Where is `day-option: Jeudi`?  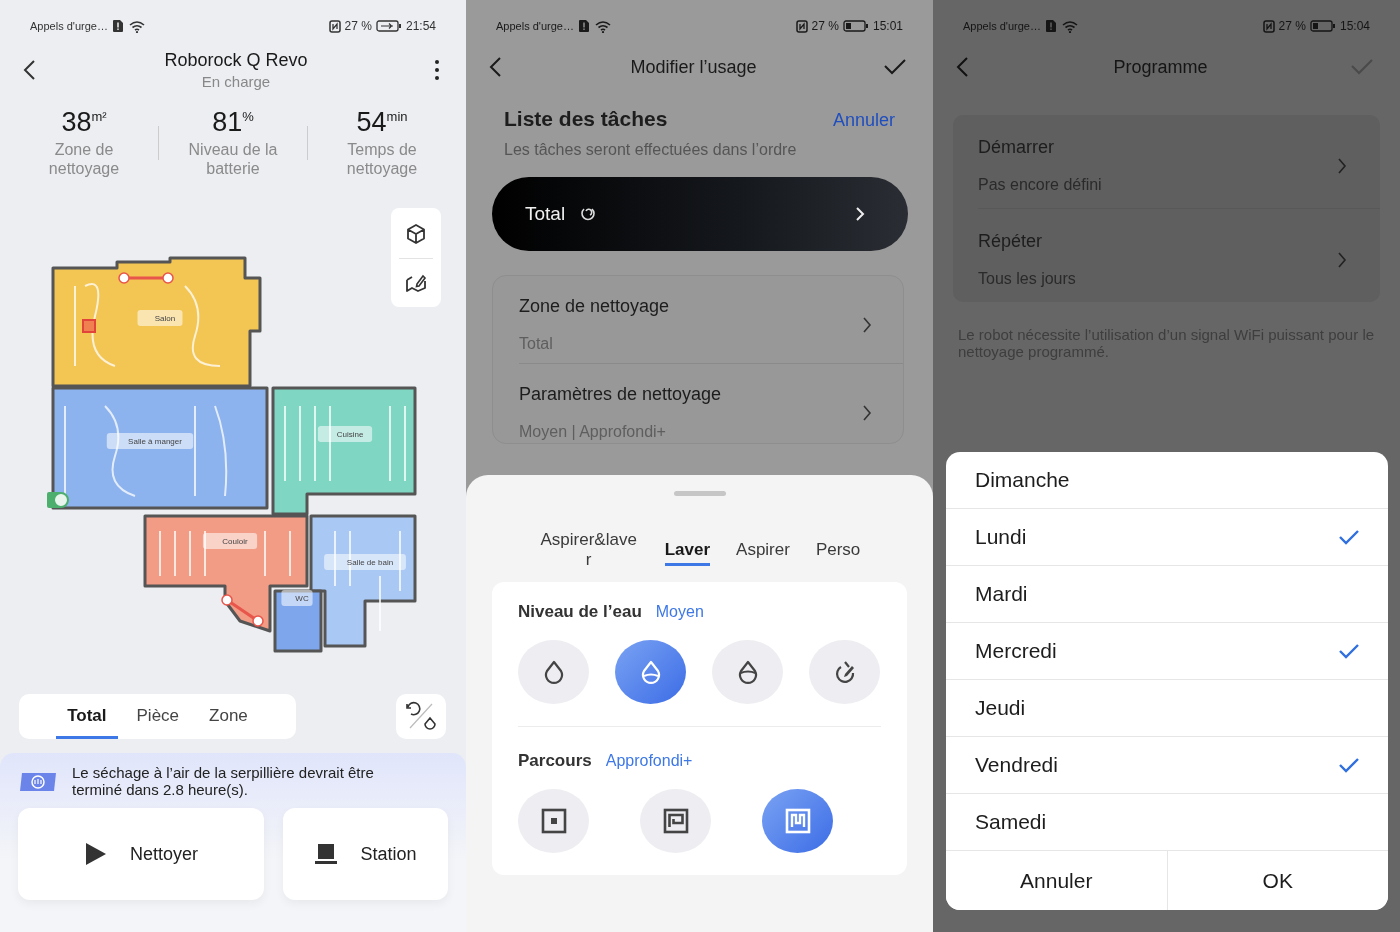
day-option: Jeudi is located at coordinates (1167, 708).